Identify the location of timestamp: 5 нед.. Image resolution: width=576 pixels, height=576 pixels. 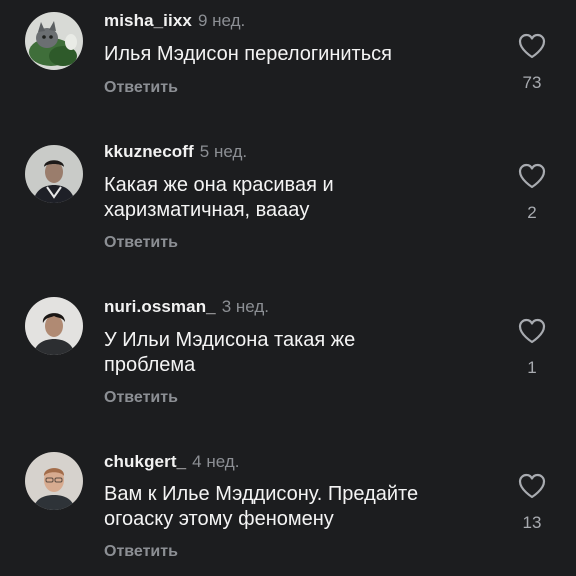
(223, 151).